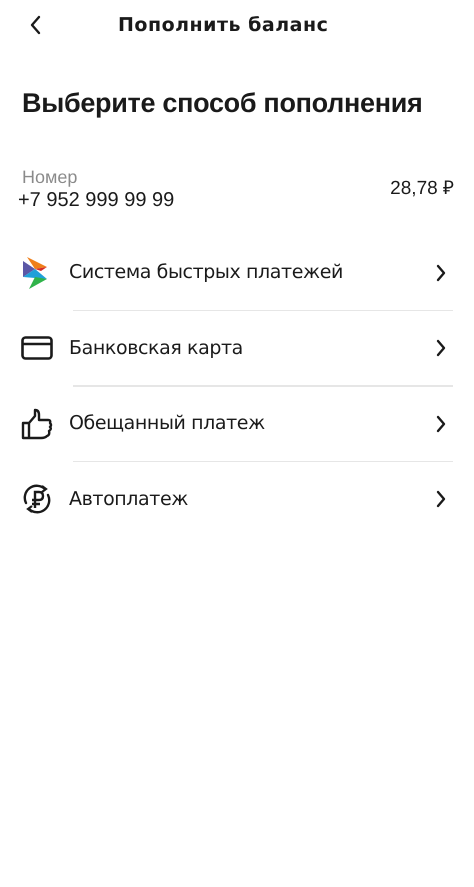 This screenshot has height=887, width=474. I want to click on payment-method-row: Обещанный платеж, so click(237, 423).